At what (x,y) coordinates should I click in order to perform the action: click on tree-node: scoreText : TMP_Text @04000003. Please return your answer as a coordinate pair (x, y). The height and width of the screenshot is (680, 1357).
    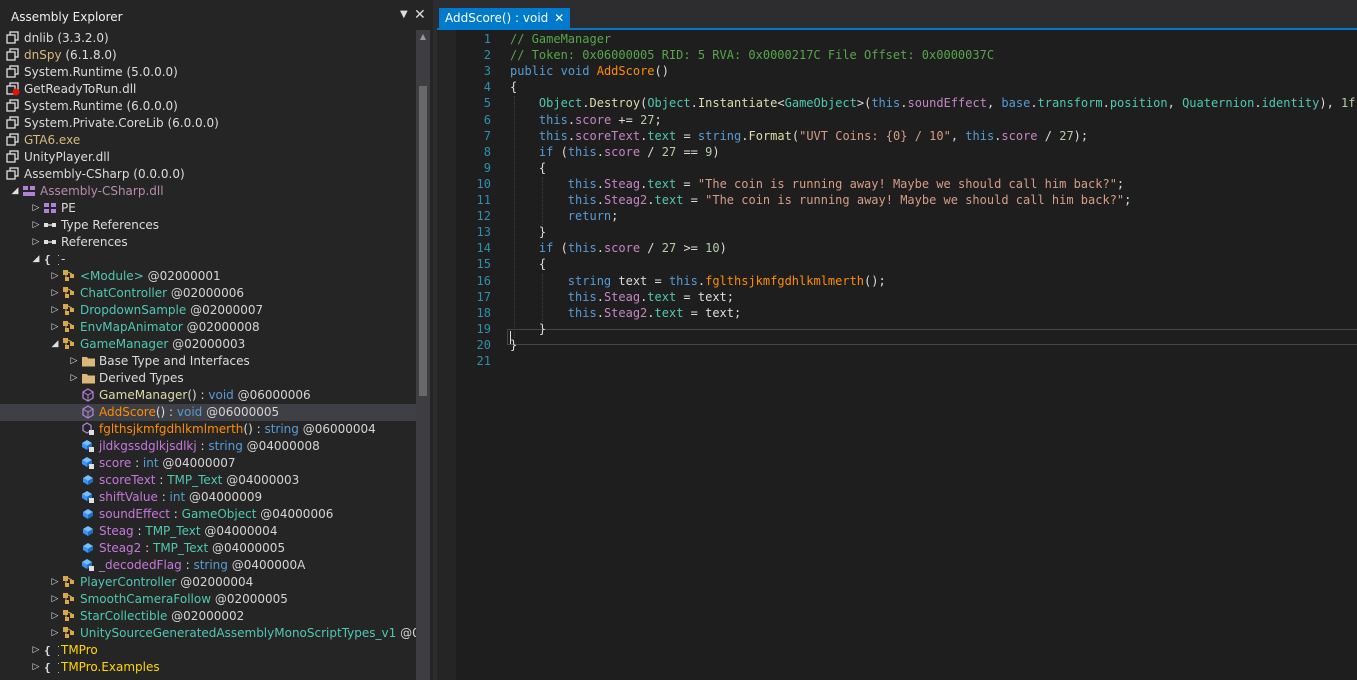
    Looking at the image, I should click on (208, 480).